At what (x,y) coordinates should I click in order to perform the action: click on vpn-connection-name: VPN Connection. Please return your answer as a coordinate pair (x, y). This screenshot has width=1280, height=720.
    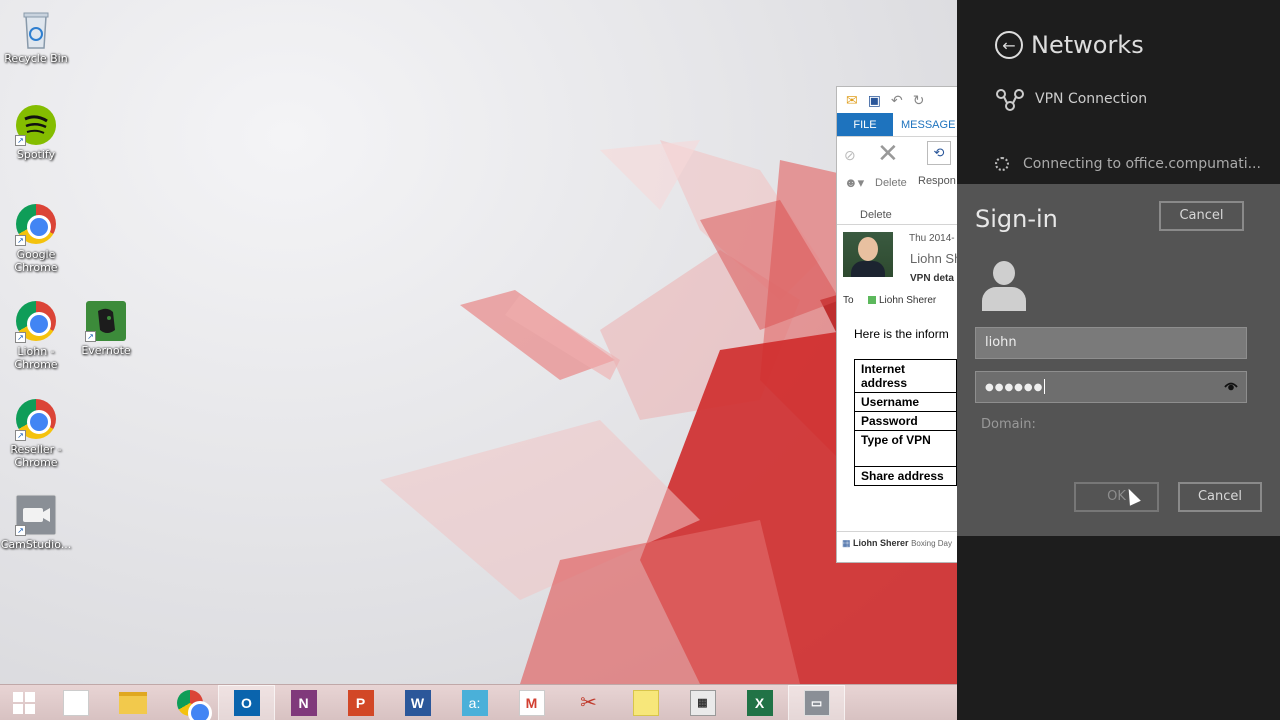
    Looking at the image, I should click on (1091, 99).